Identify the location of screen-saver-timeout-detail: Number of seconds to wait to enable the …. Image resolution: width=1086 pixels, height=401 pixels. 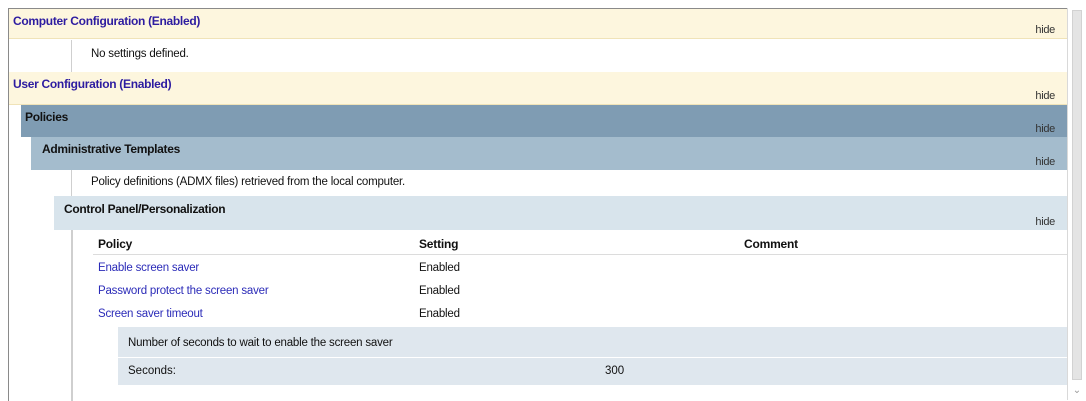
(592, 356).